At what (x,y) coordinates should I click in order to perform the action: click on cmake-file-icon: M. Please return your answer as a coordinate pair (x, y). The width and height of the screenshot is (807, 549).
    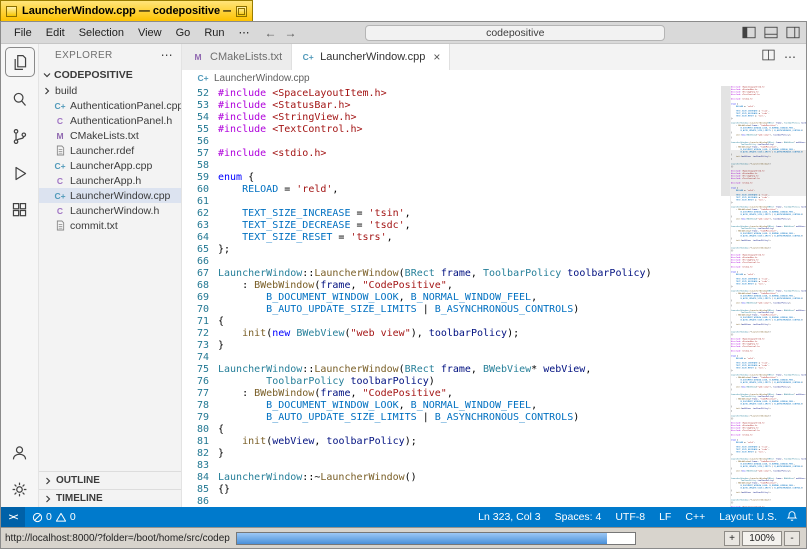
    Looking at the image, I should click on (198, 57).